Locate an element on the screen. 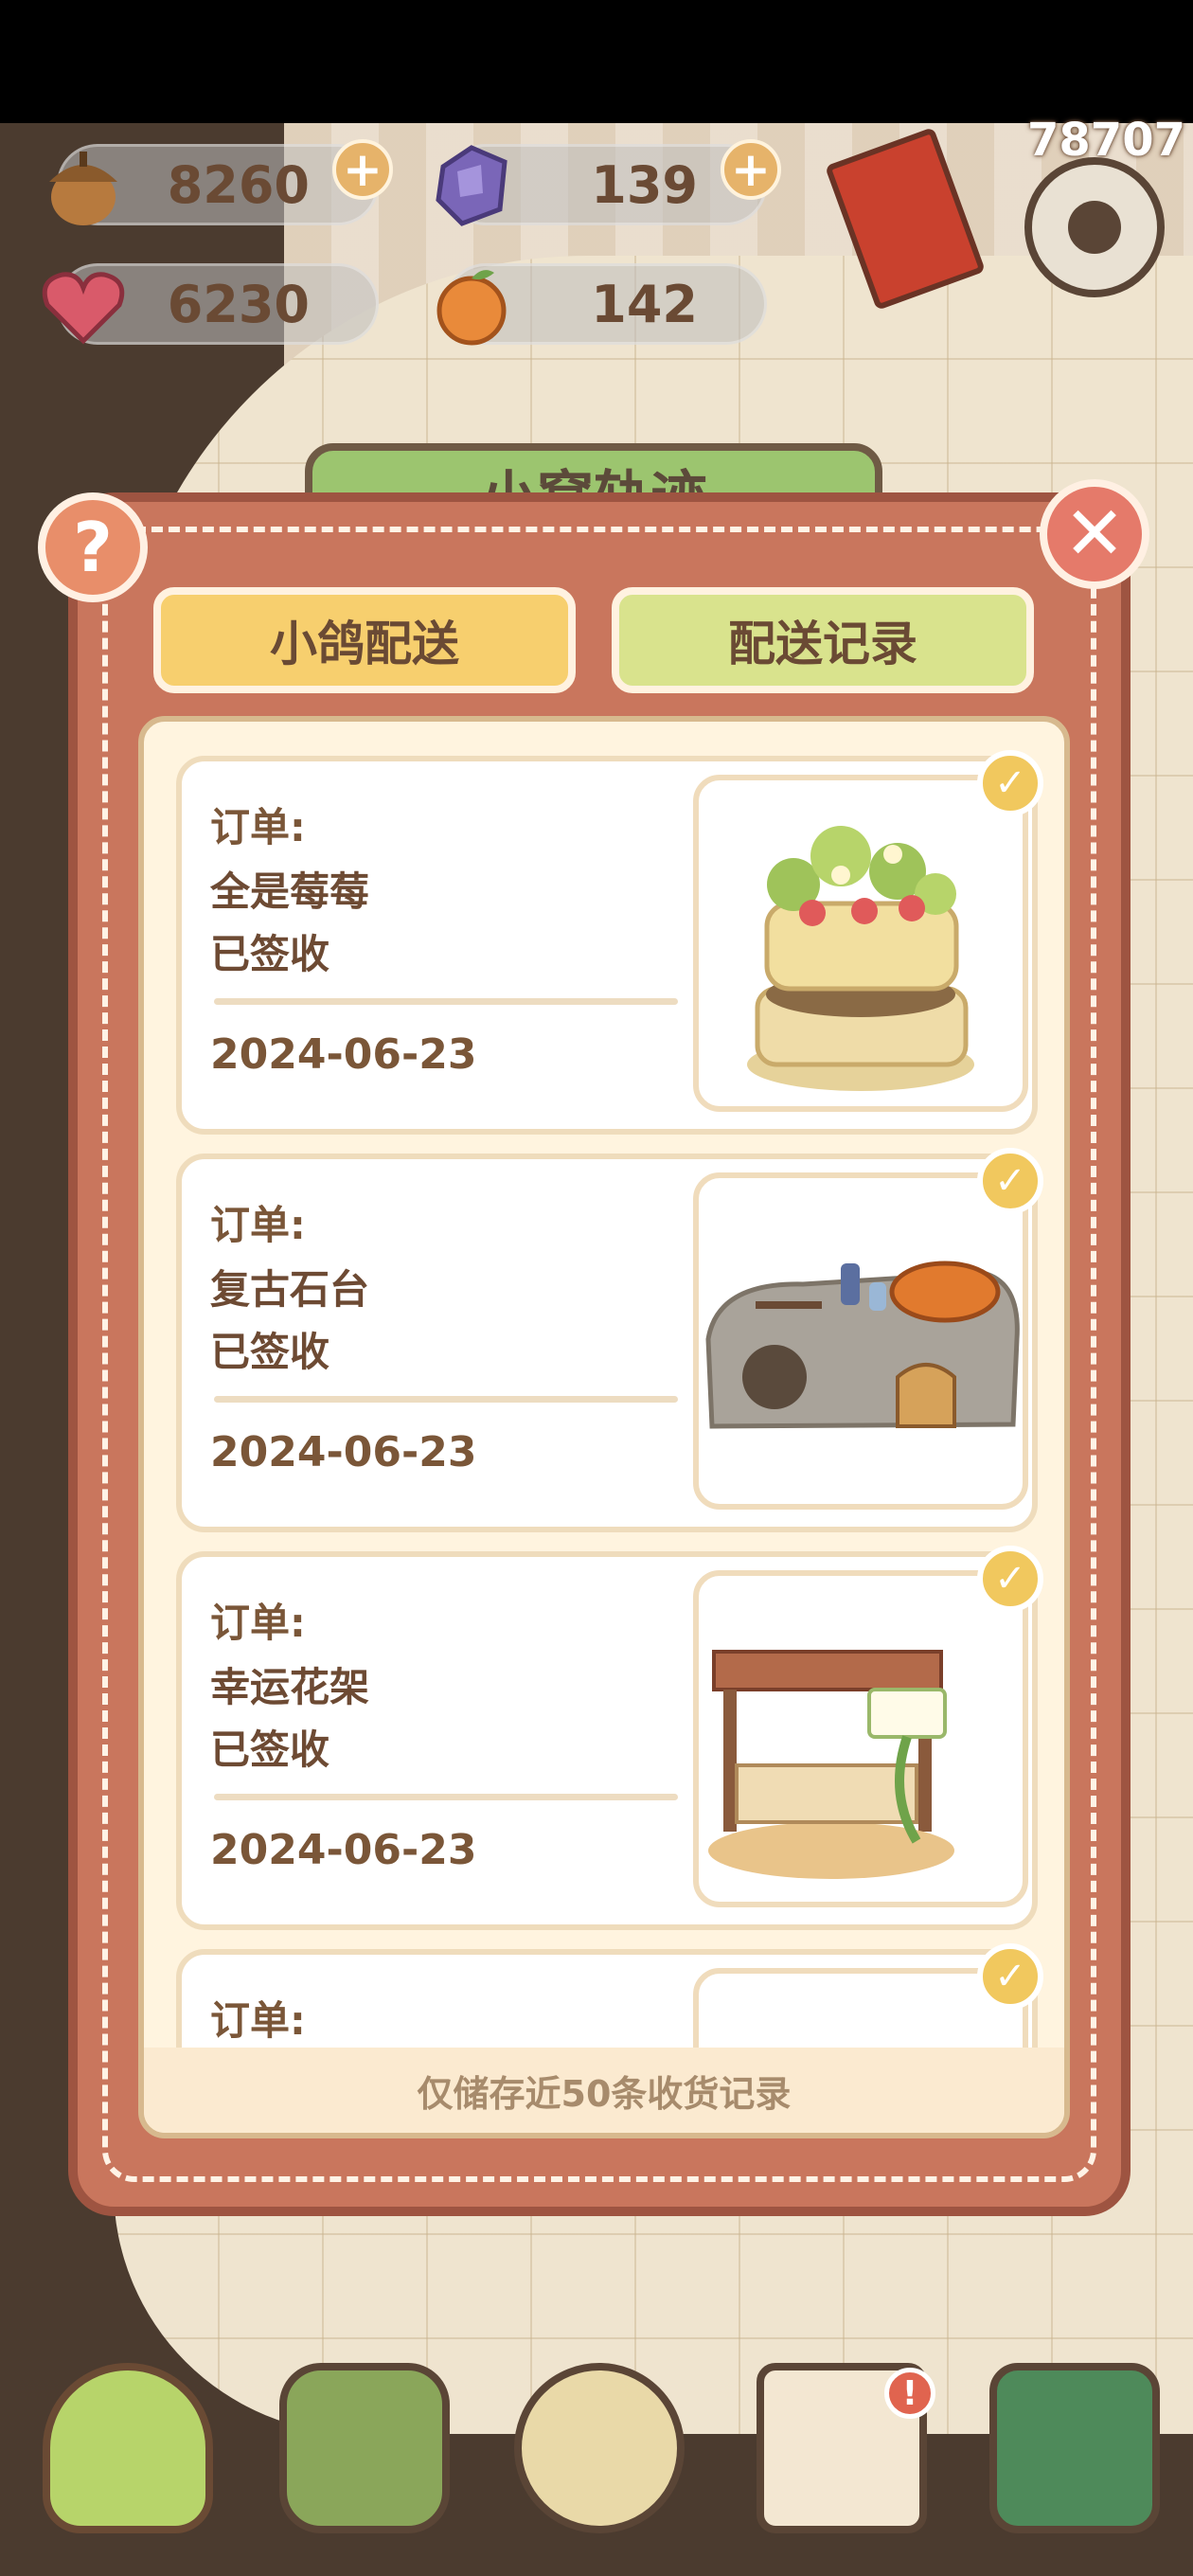  nav-home is located at coordinates (127, 2448).